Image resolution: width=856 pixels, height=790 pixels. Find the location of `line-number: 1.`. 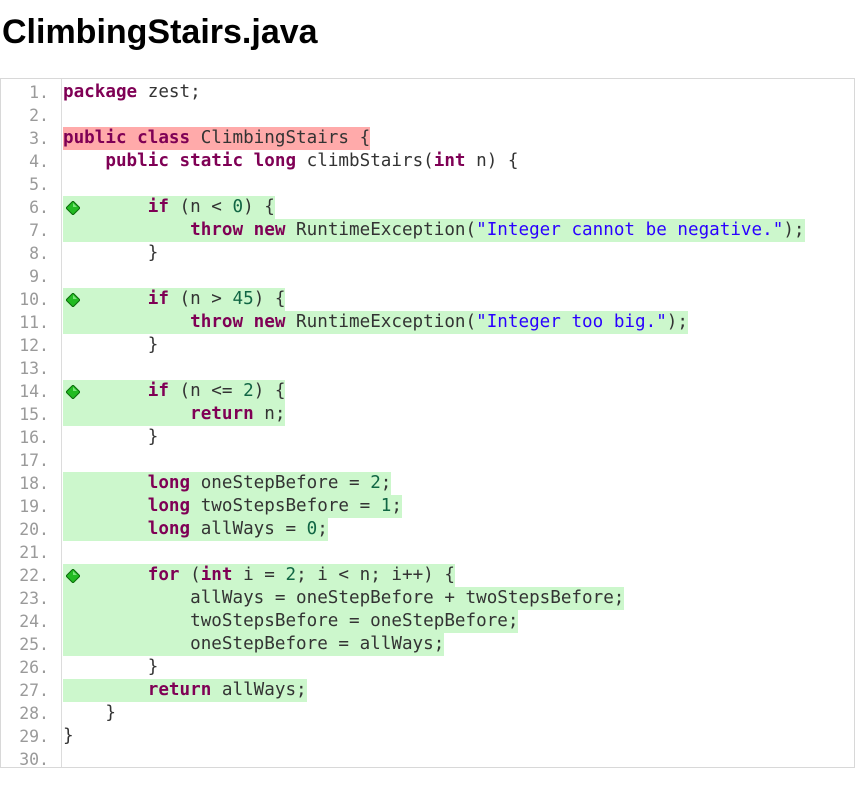

line-number: 1. is located at coordinates (39, 92).